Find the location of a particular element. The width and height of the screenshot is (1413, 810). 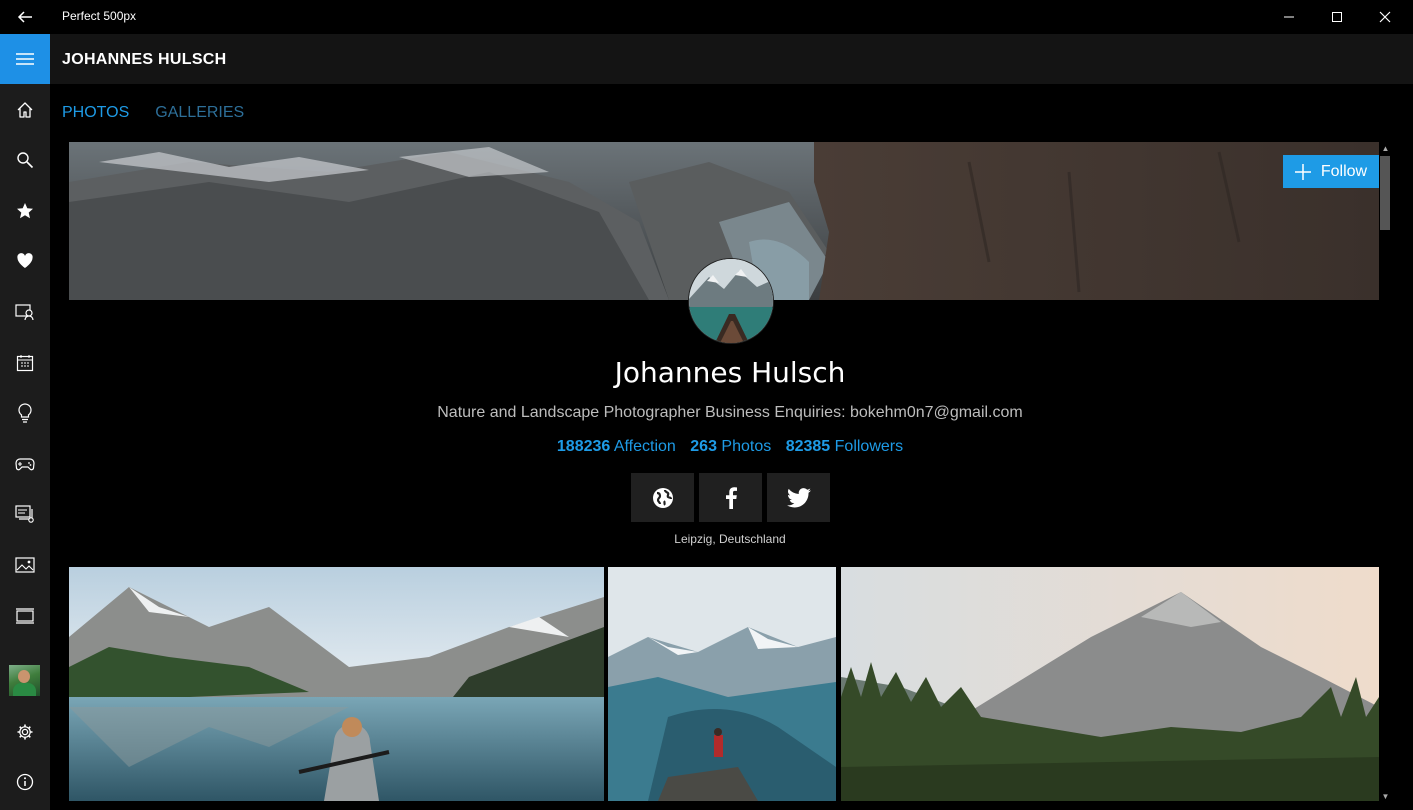

gamepad-icon is located at coordinates (25, 464).